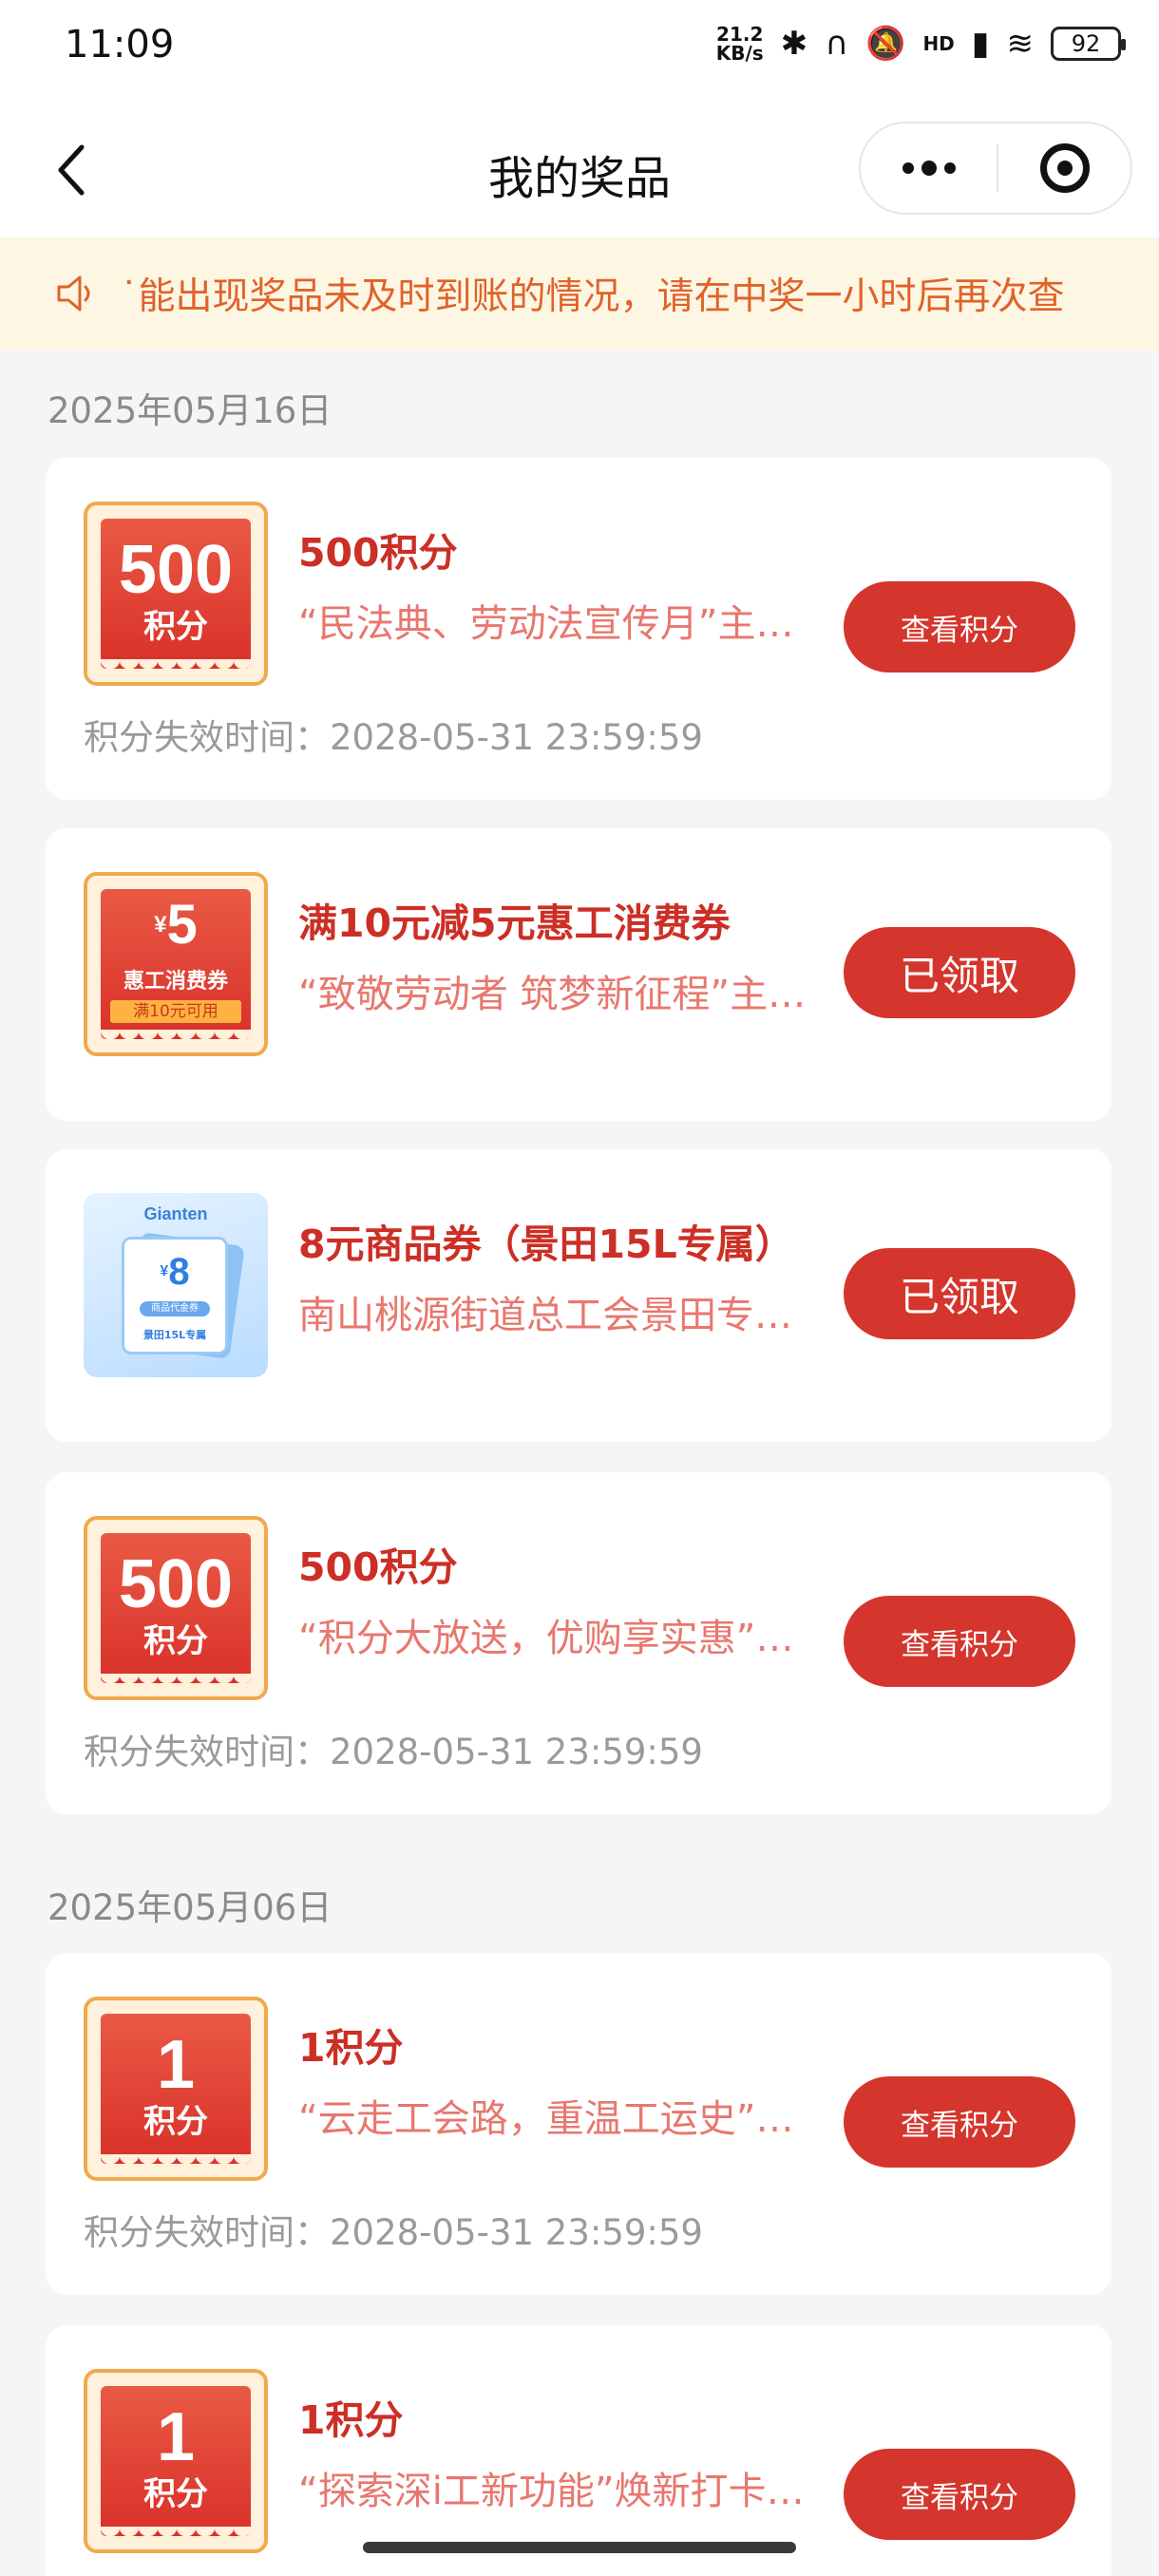 The image size is (1159, 2576). I want to click on miniprogram-capsule, so click(995, 168).